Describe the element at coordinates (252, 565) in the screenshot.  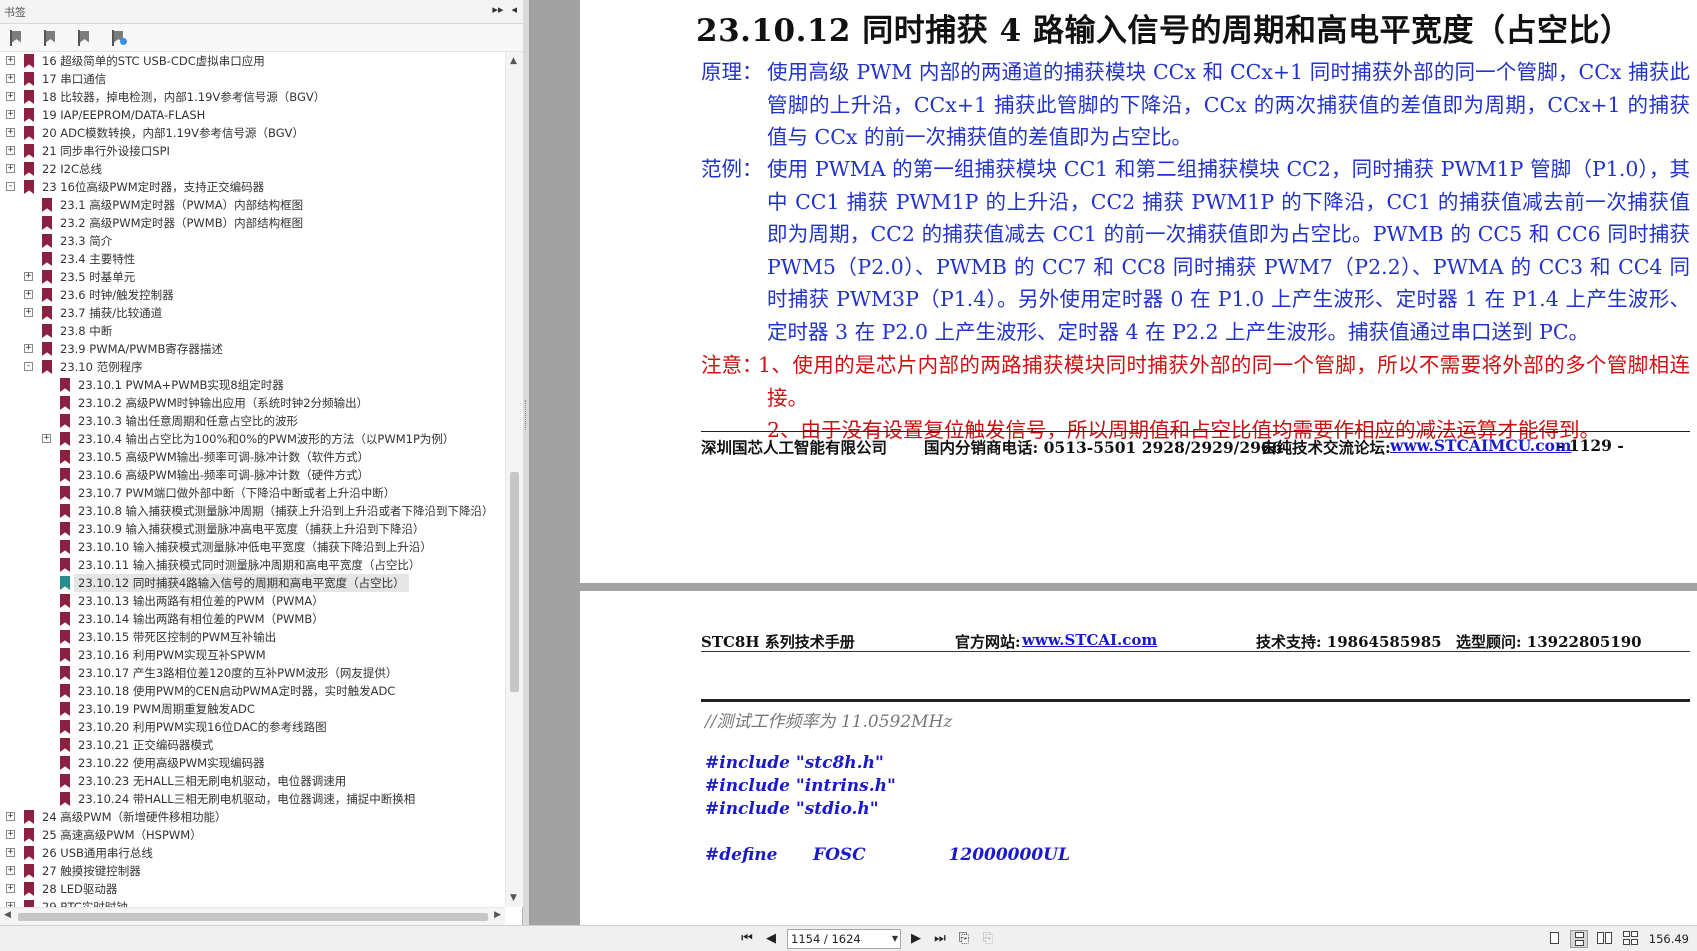
I see `bookmark-item: 23.10.11 输入捕获模式同时测量脉冲周期和高电平宽度（占空比）` at that location.